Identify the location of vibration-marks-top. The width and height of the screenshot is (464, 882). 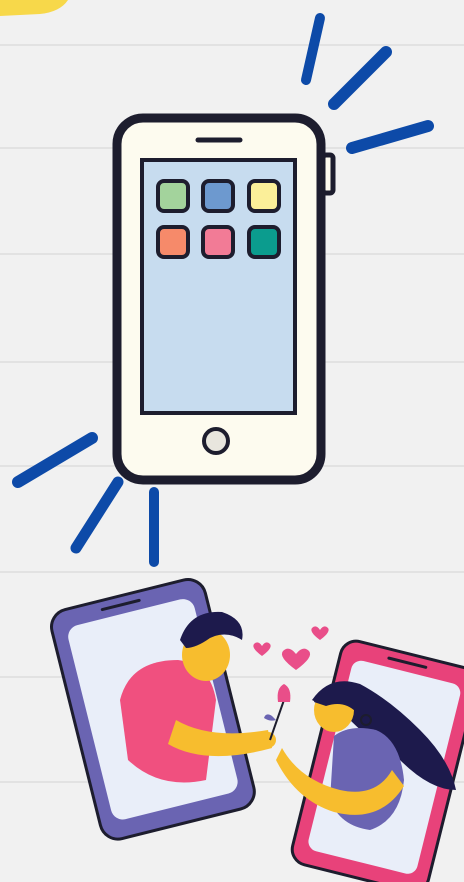
(367, 83).